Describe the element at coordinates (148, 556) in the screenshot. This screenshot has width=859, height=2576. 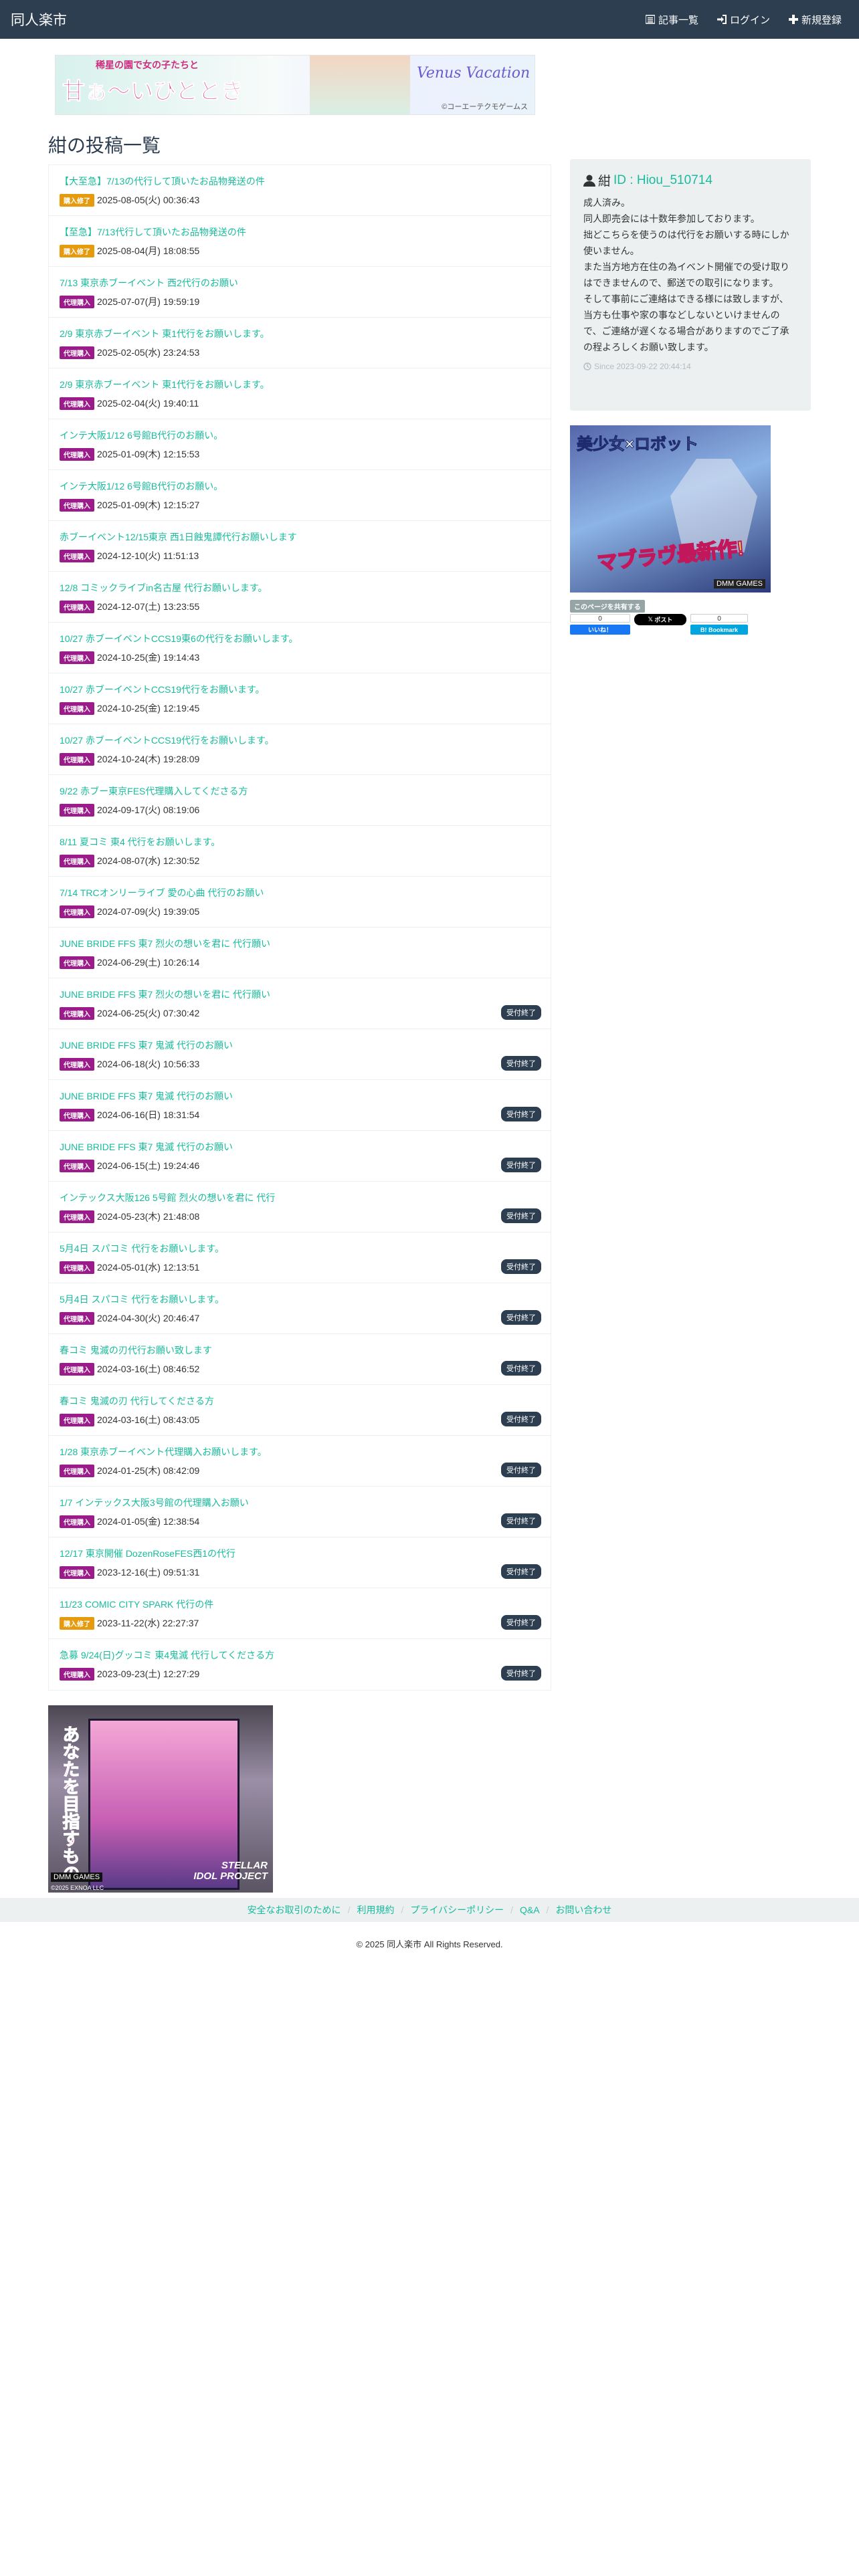
I see `post-date: 2024-12-10(火) 11:51:13` at that location.